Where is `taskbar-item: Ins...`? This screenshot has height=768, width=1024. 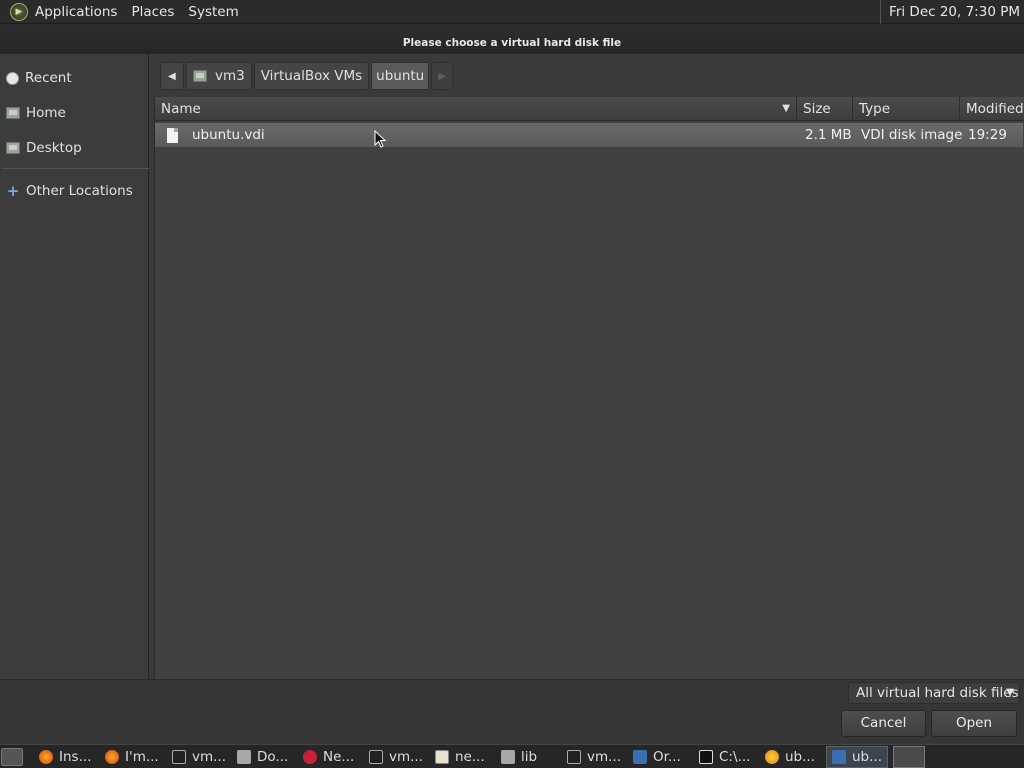
taskbar-item: Ins... is located at coordinates (65, 757).